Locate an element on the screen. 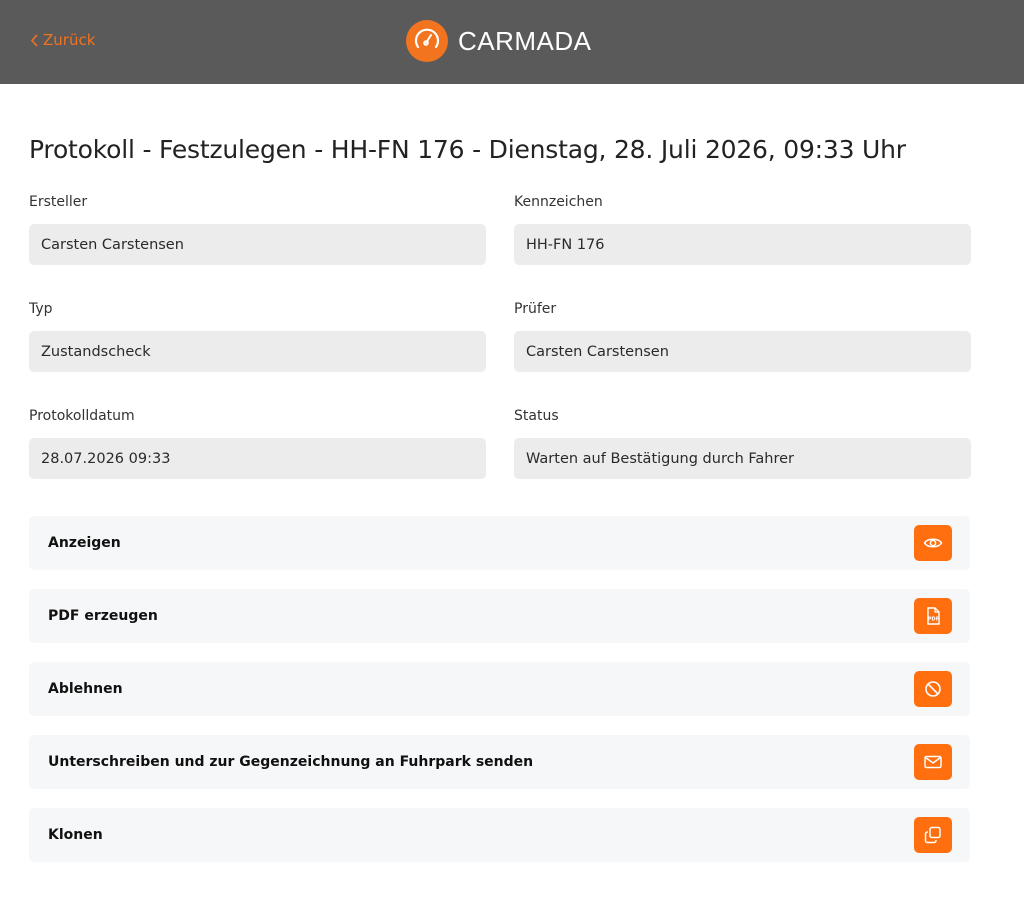 The width and height of the screenshot is (1024, 899). klonen-button is located at coordinates (933, 835).